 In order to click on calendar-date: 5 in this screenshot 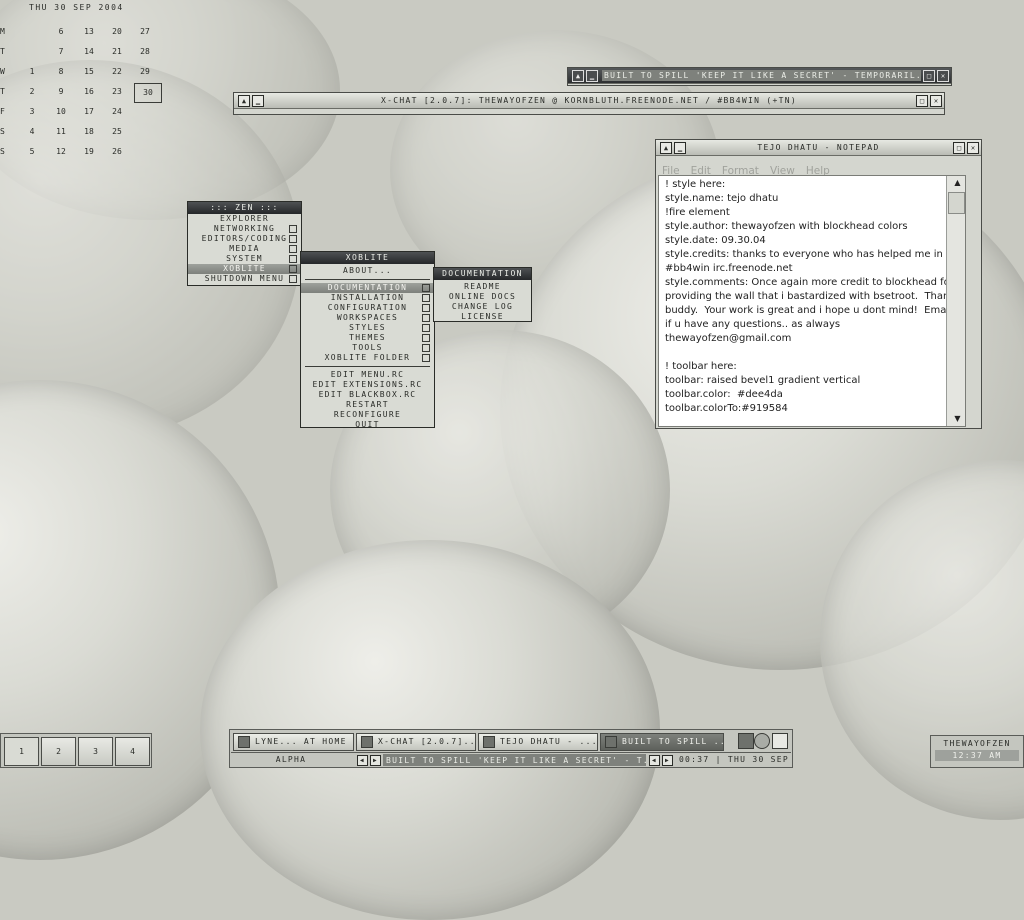, I will do `click(32, 151)`.